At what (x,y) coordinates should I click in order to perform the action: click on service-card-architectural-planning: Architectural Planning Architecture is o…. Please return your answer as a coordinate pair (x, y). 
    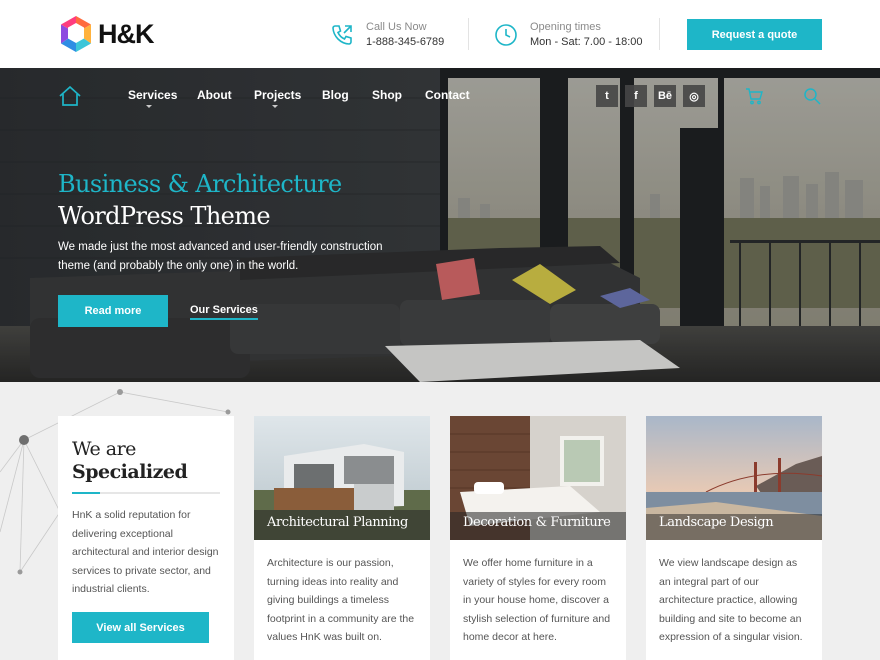
    Looking at the image, I should click on (342, 538).